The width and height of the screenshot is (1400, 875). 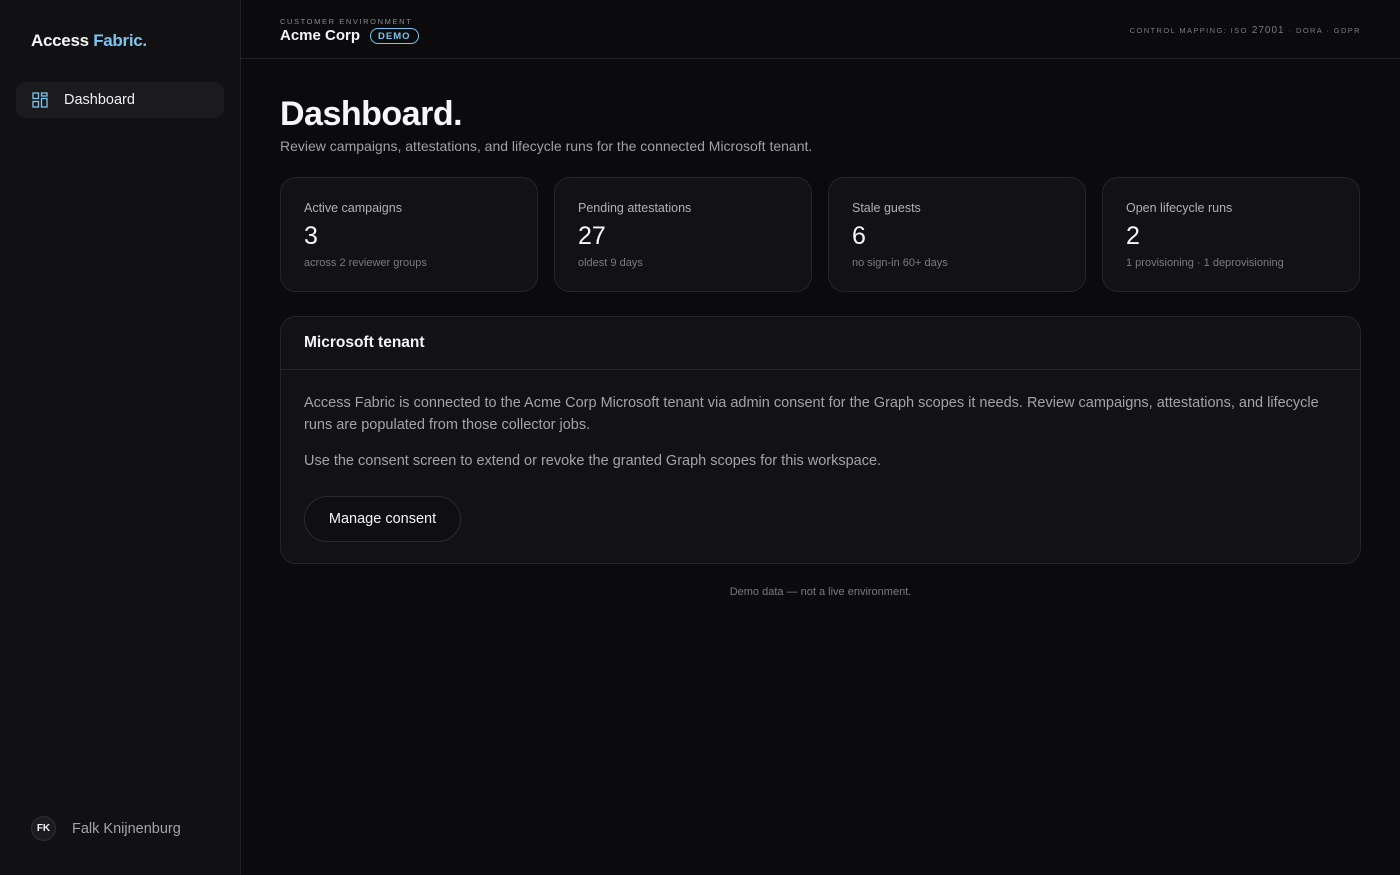 What do you see at coordinates (353, 208) in the screenshot?
I see `stat-label: Active campaigns` at bounding box center [353, 208].